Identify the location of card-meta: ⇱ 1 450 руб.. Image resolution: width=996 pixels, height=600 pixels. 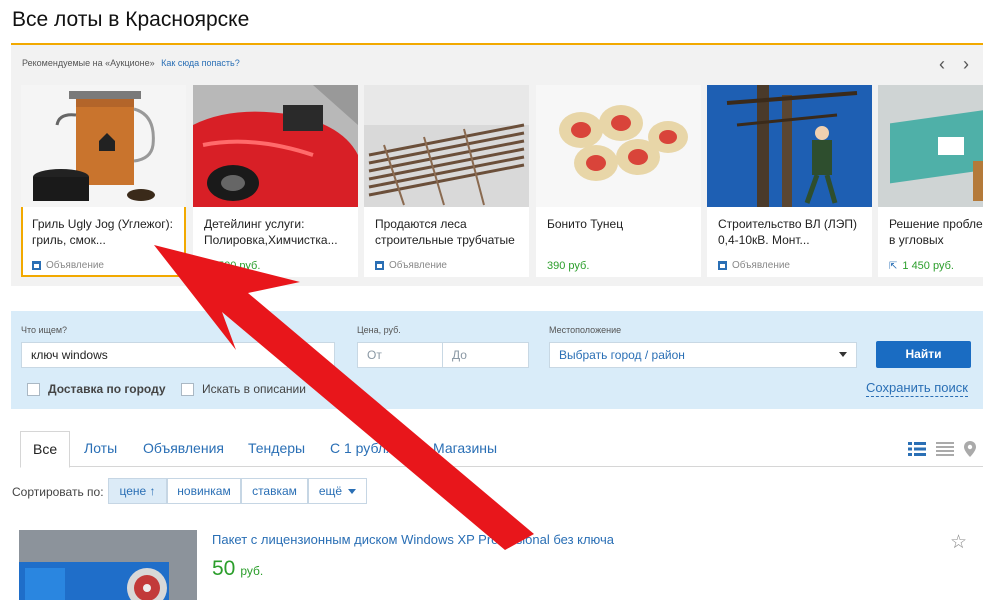
(930, 266).